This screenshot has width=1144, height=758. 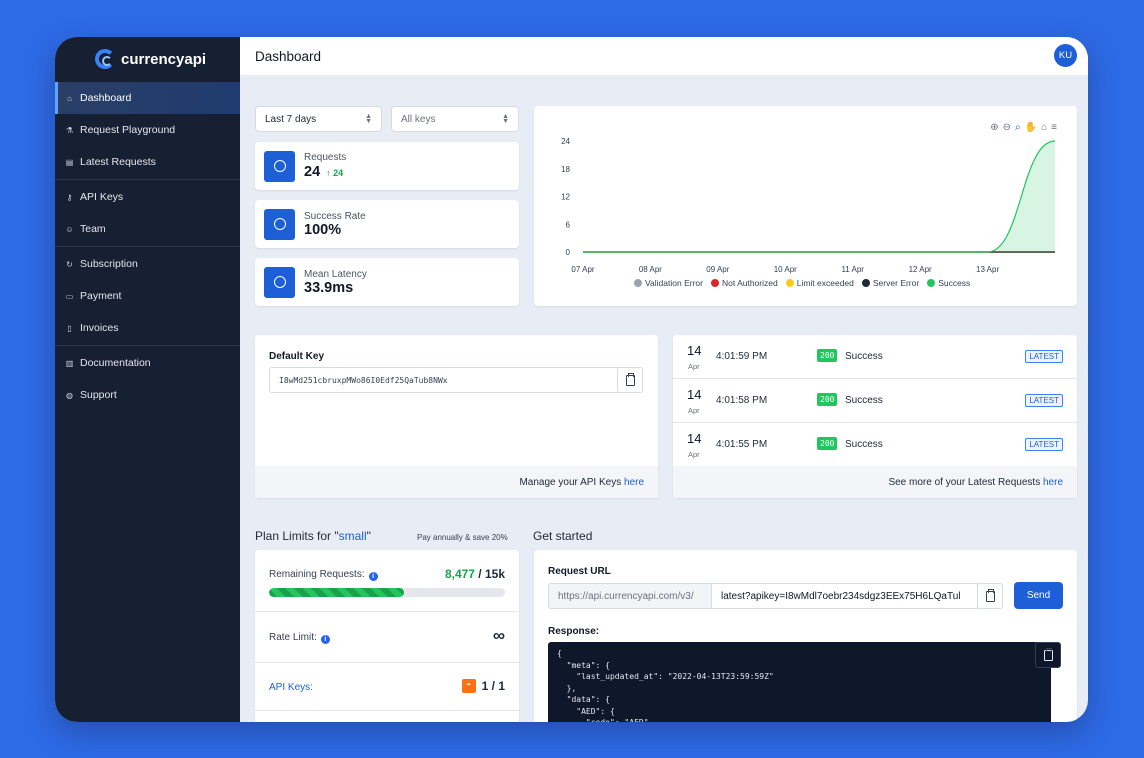 I want to click on plan-name-link: small, so click(x=353, y=536).